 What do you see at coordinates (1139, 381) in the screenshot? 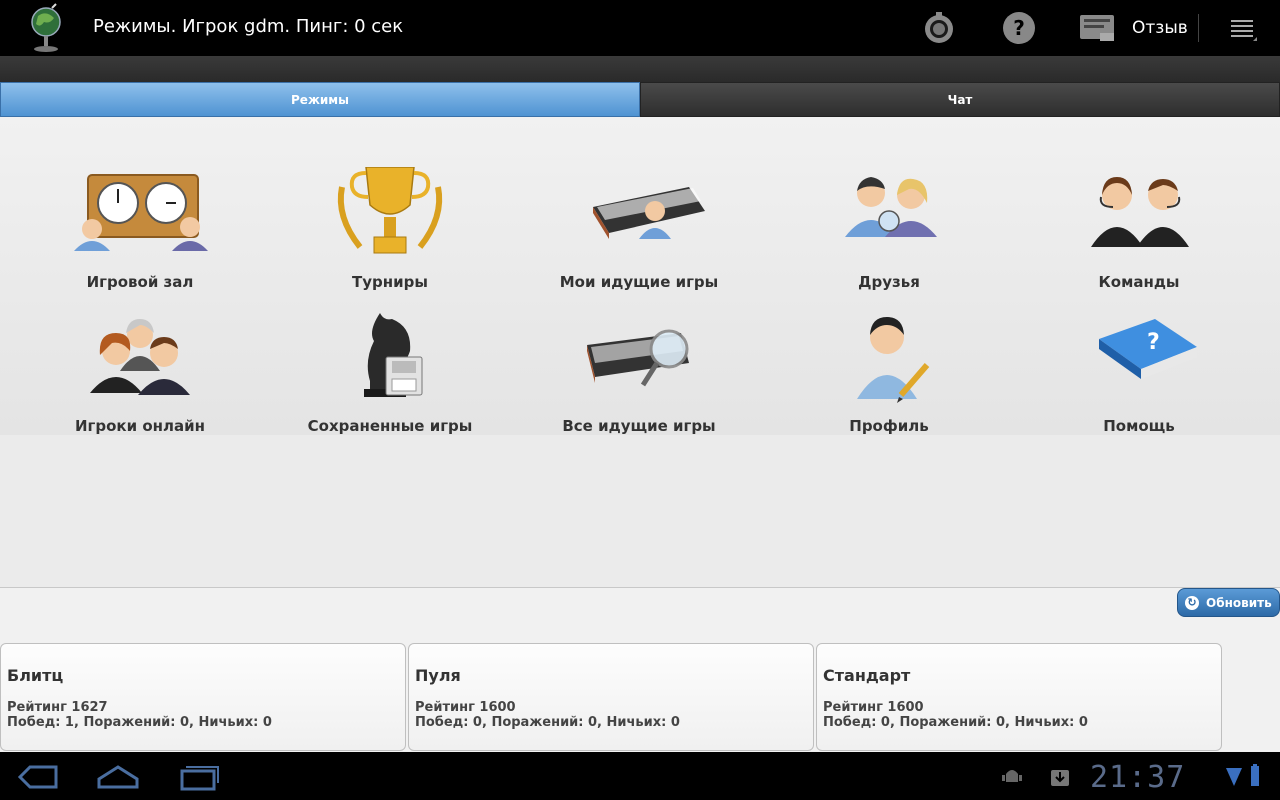
I see `tile-help: ? Помощь` at bounding box center [1139, 381].